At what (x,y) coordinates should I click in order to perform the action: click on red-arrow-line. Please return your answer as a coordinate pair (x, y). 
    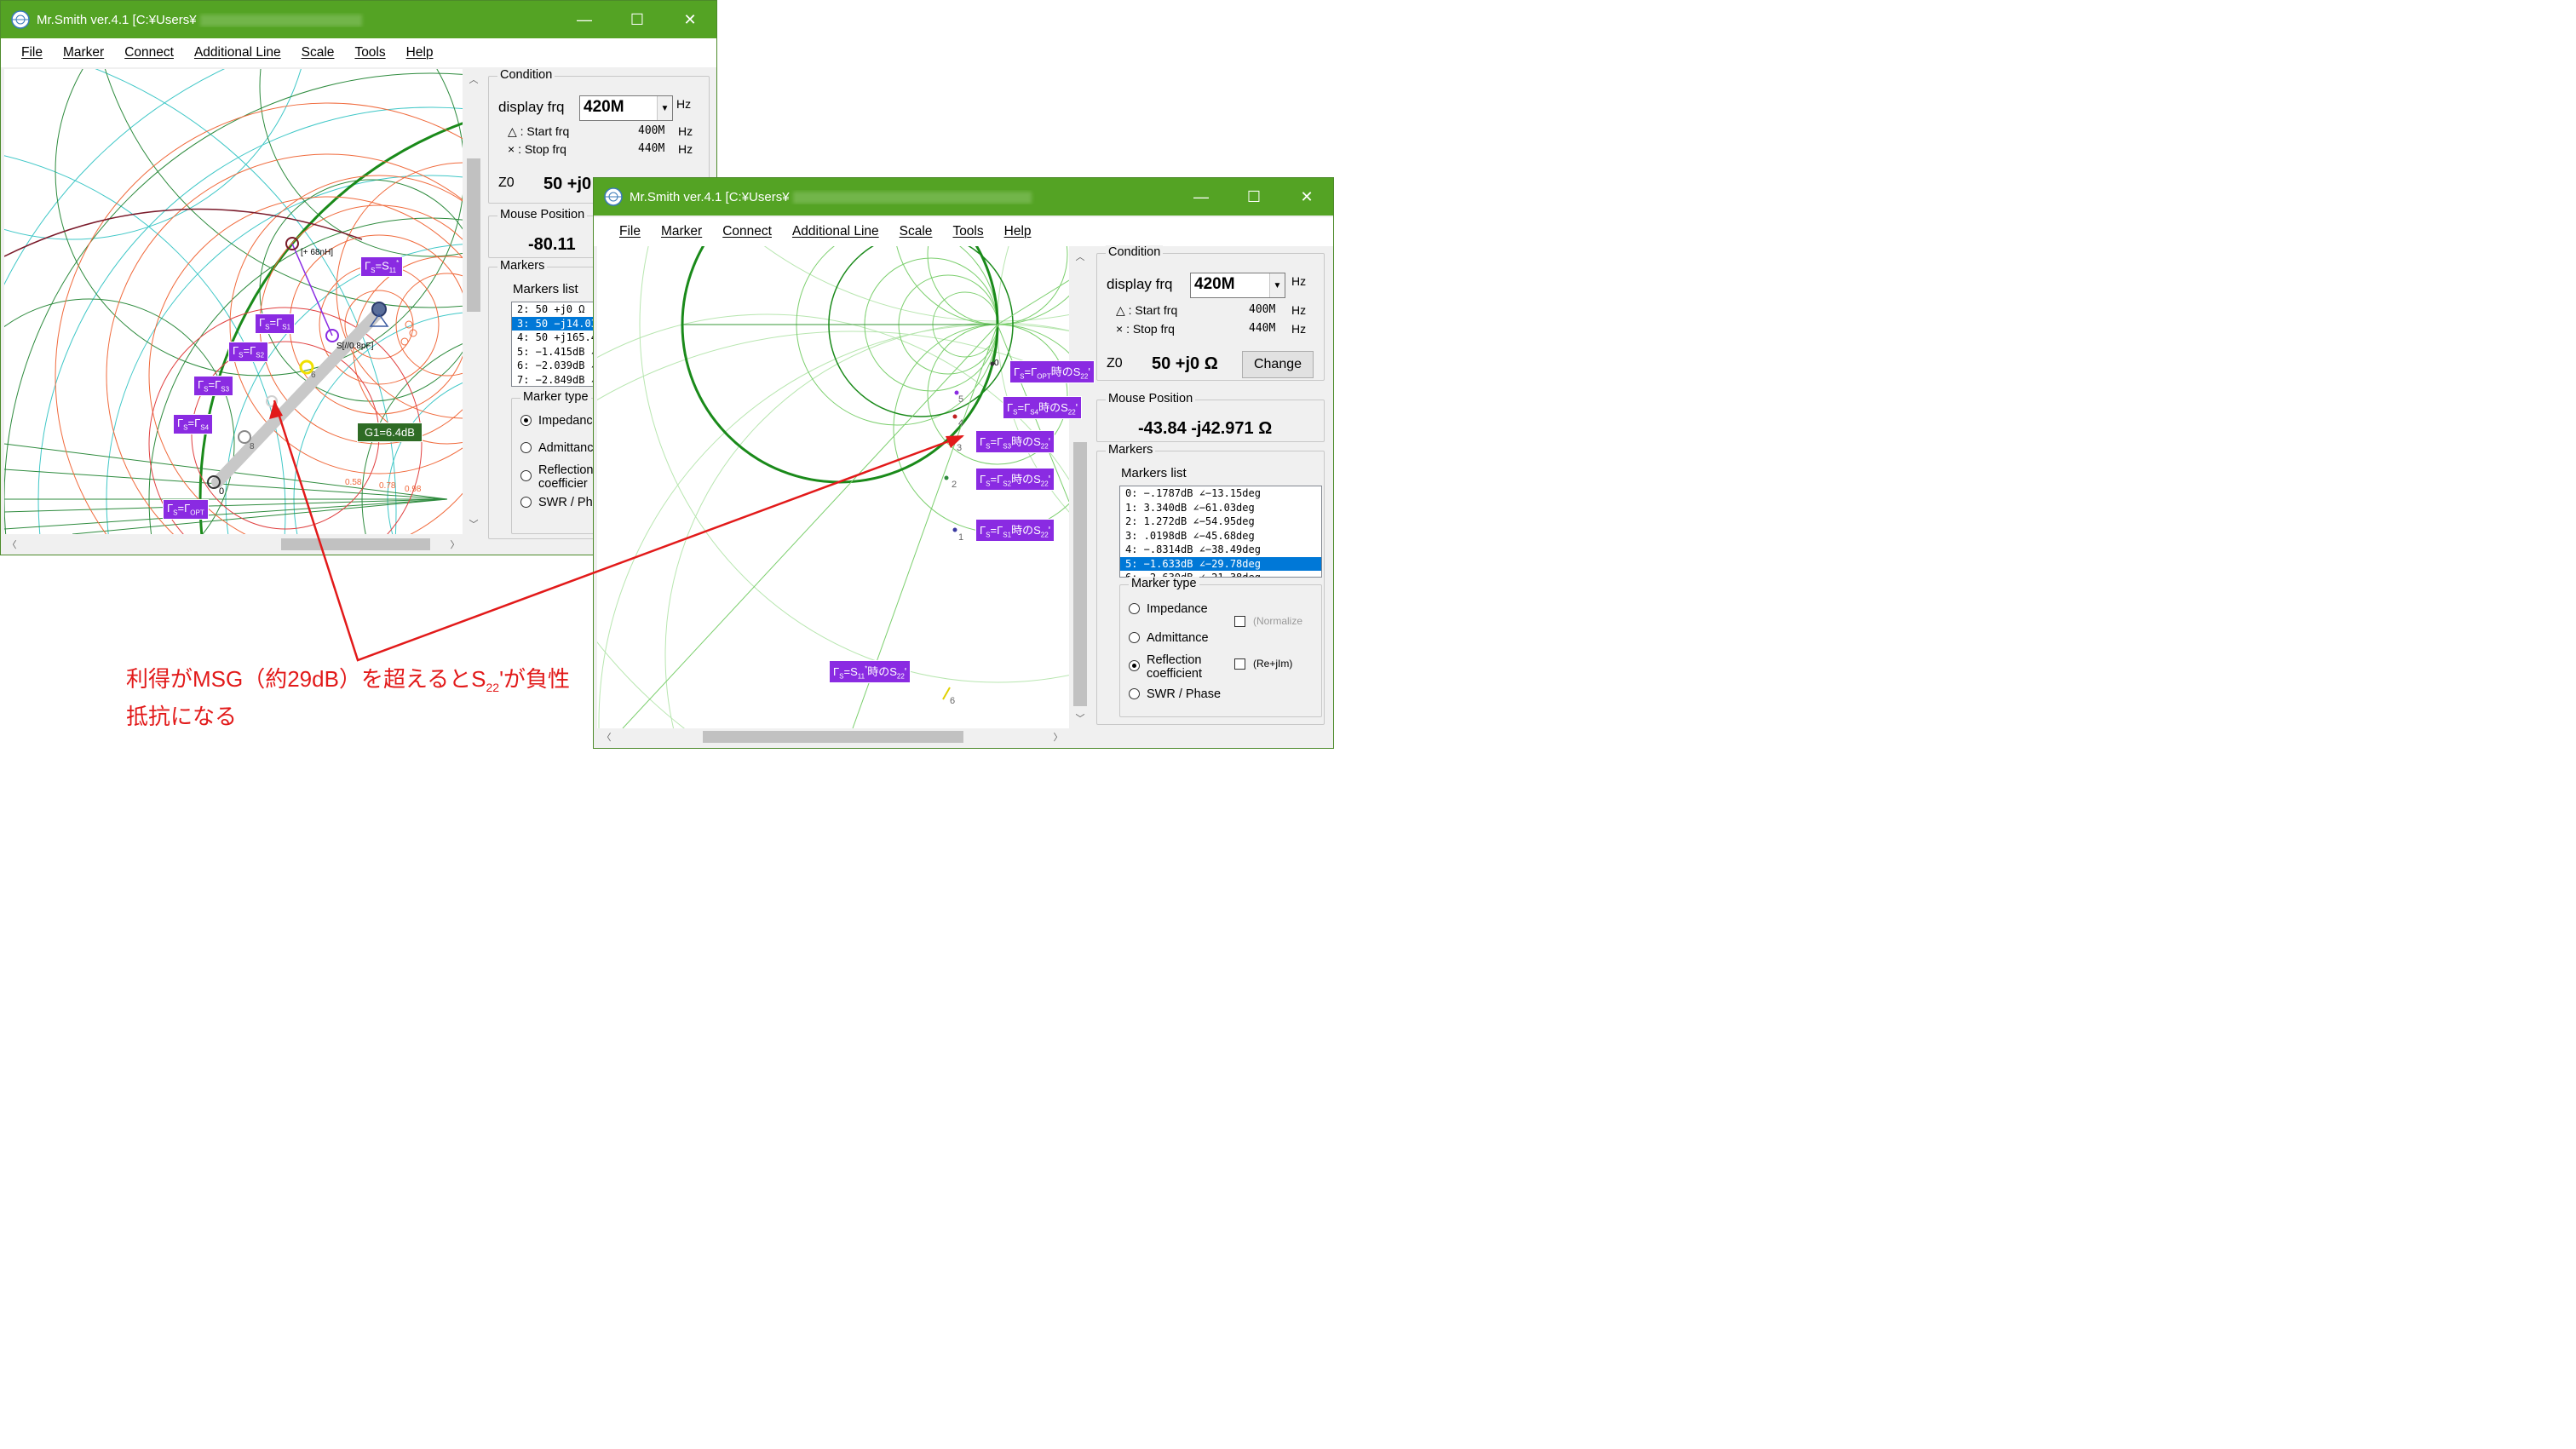
    Looking at the image, I should click on (618, 531).